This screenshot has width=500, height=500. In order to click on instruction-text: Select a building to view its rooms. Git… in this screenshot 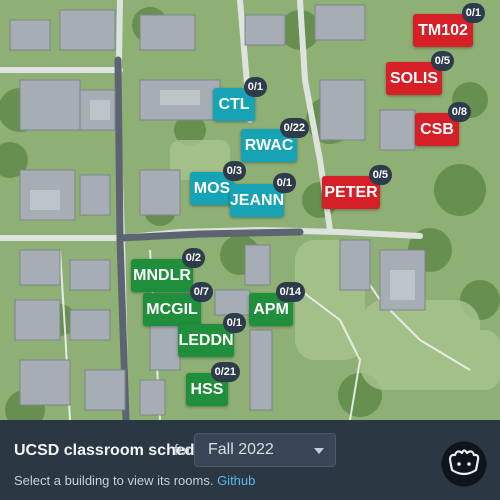, I will do `click(134, 480)`.